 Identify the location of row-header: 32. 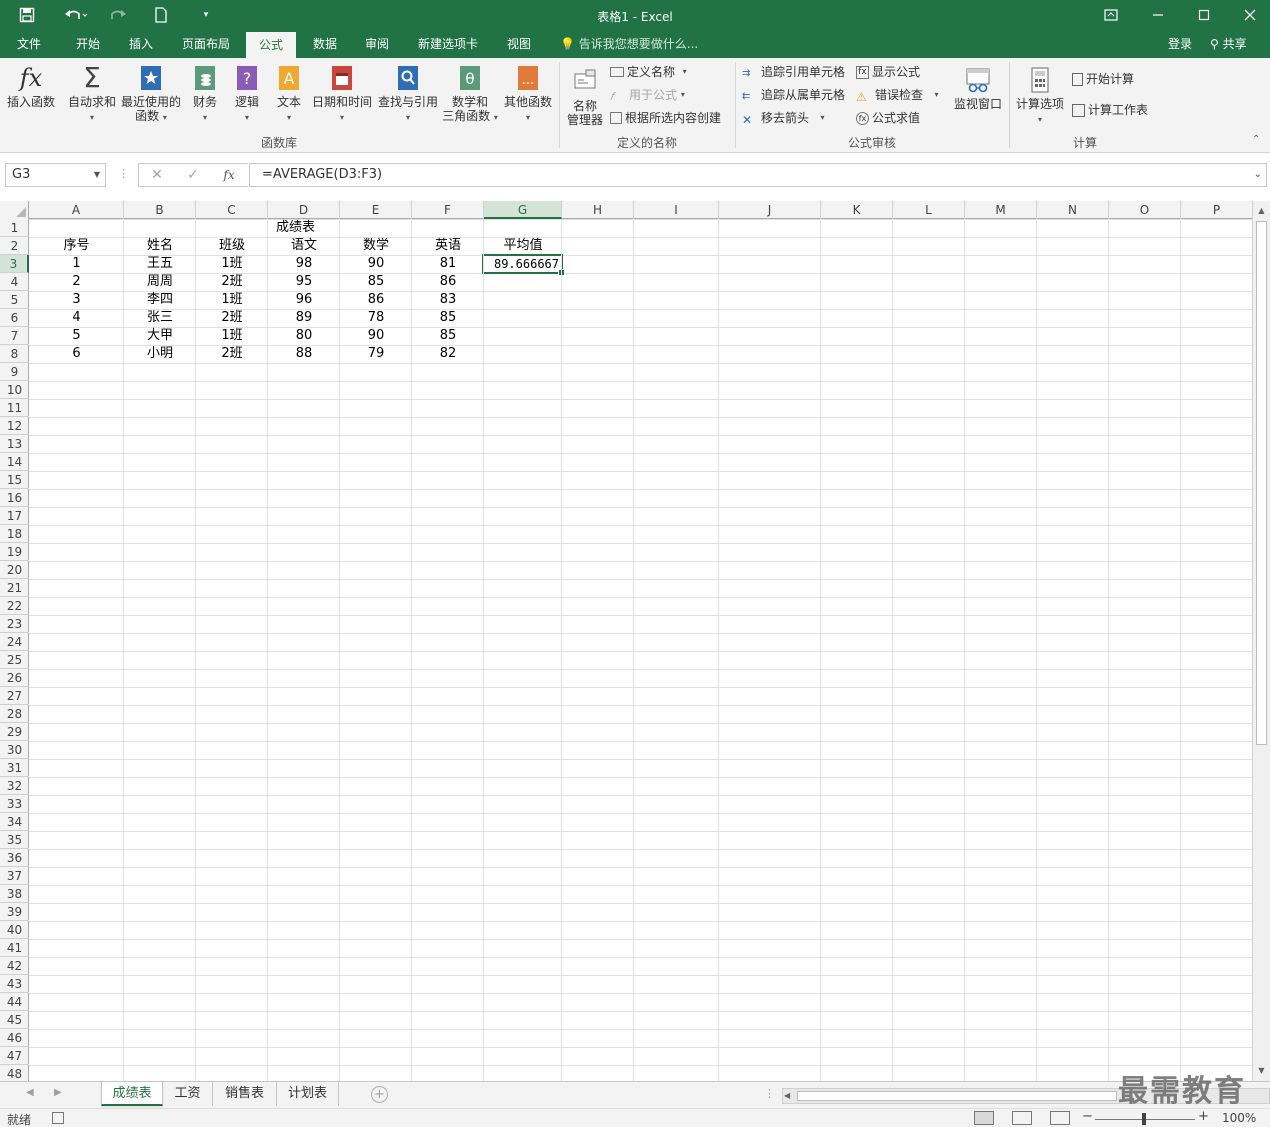
(14, 786).